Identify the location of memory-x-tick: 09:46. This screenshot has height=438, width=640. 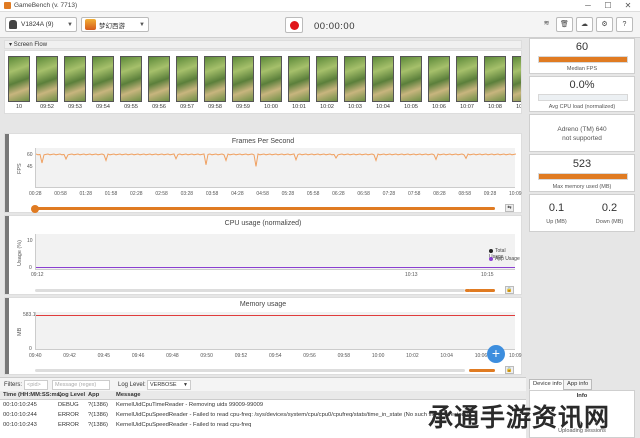
(138, 356).